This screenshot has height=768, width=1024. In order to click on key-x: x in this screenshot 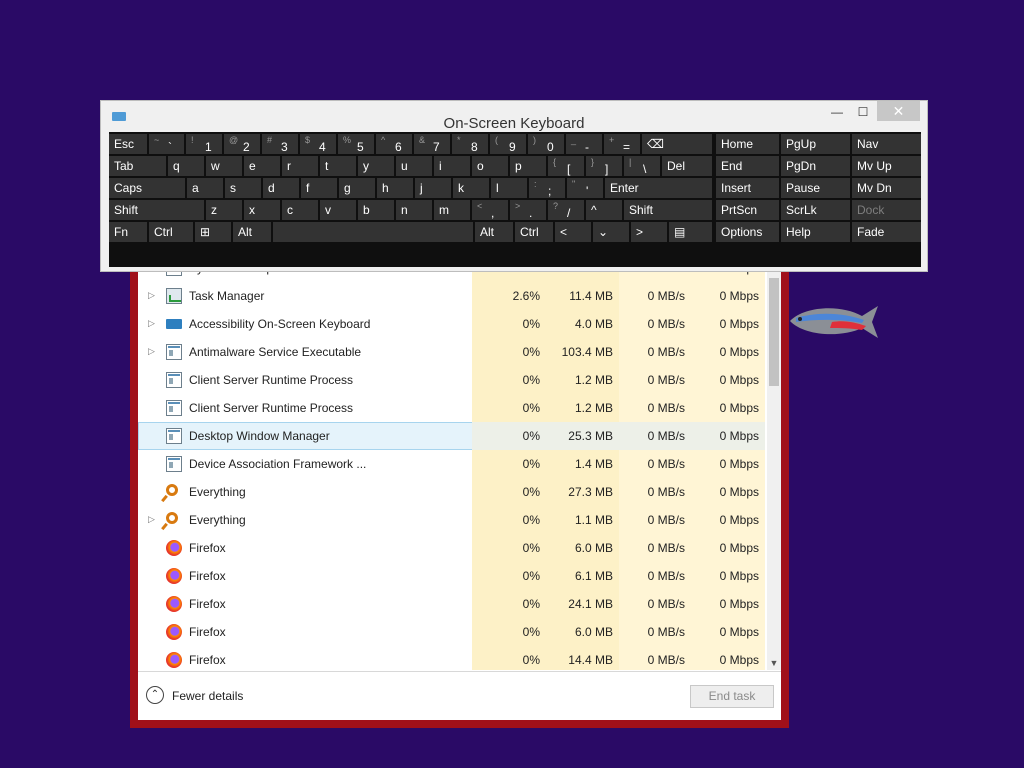, I will do `click(262, 210)`.